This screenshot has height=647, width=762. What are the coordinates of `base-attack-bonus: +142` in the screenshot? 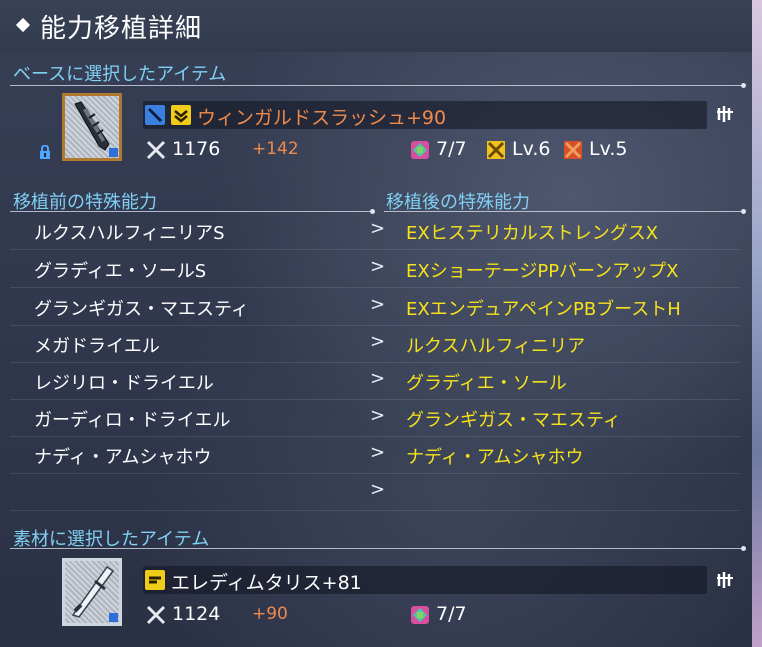 It's located at (275, 149).